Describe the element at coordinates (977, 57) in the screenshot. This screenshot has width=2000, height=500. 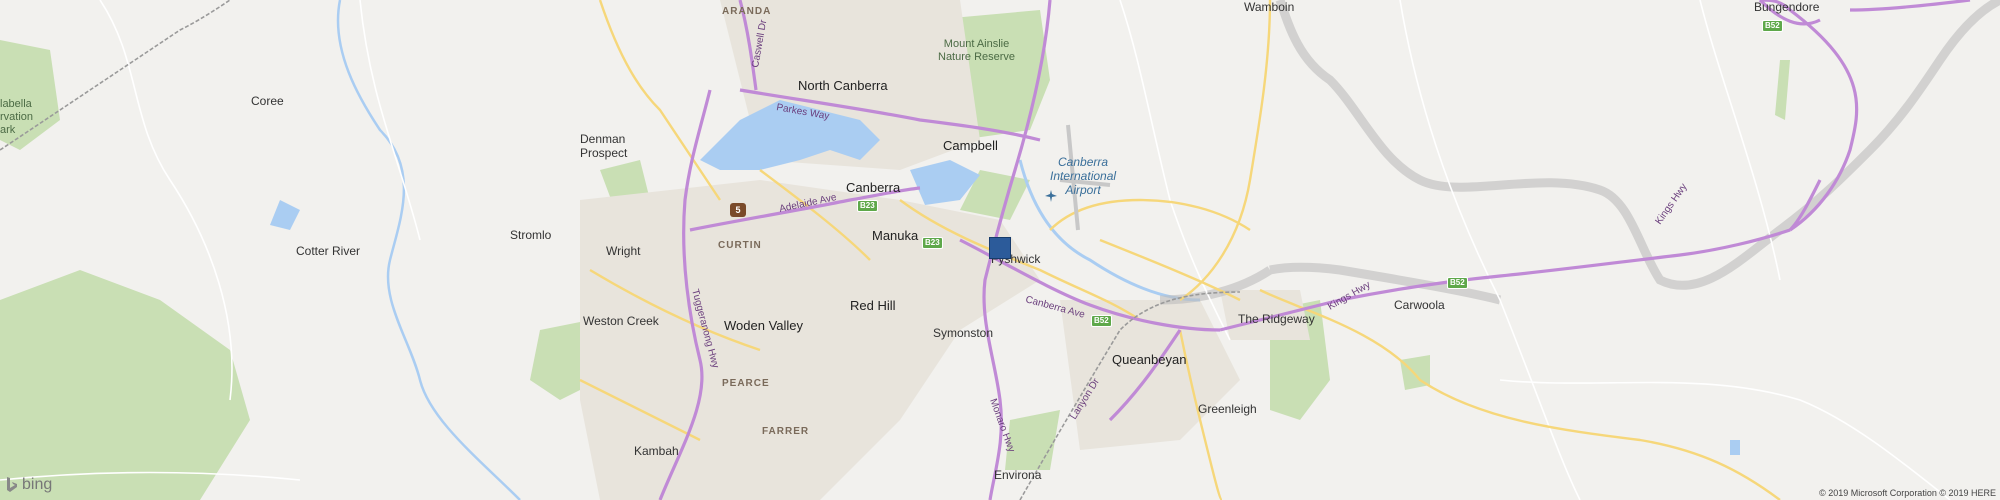
I see `place-label-line: Nature Reserve` at that location.